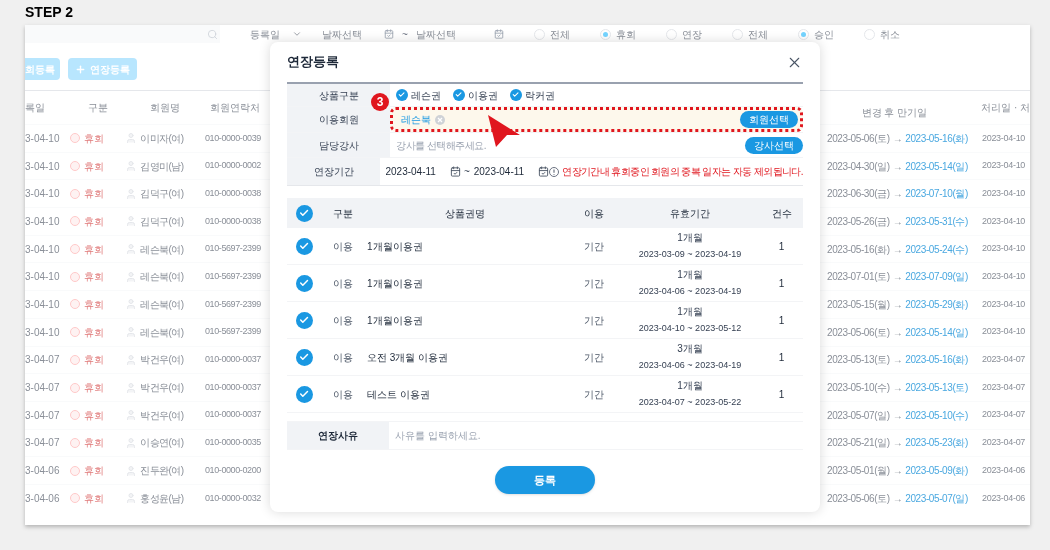 This screenshot has height=550, width=1050. What do you see at coordinates (769, 119) in the screenshot?
I see `select-member-button: 회원선택` at bounding box center [769, 119].